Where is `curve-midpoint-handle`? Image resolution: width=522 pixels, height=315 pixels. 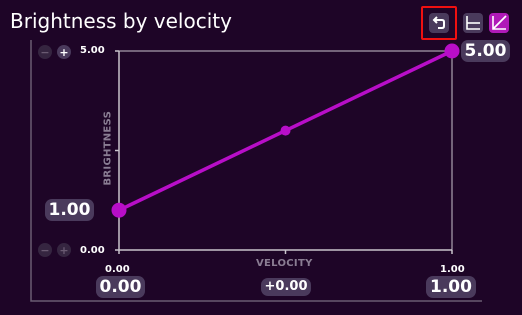 curve-midpoint-handle is located at coordinates (285, 130).